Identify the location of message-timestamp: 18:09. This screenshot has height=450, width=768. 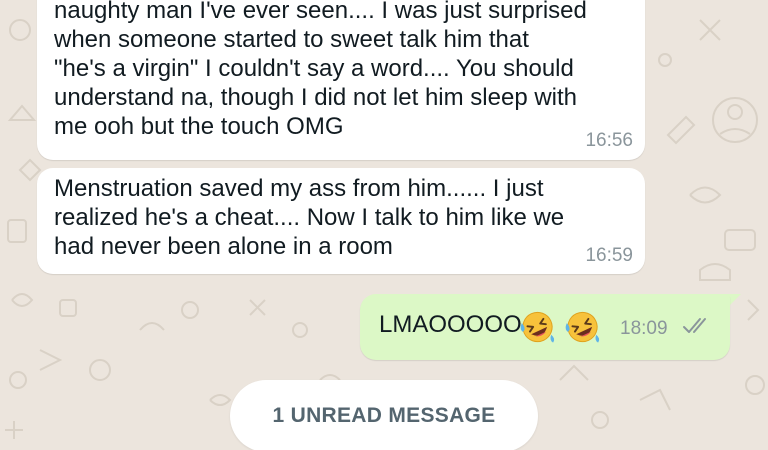
(644, 328).